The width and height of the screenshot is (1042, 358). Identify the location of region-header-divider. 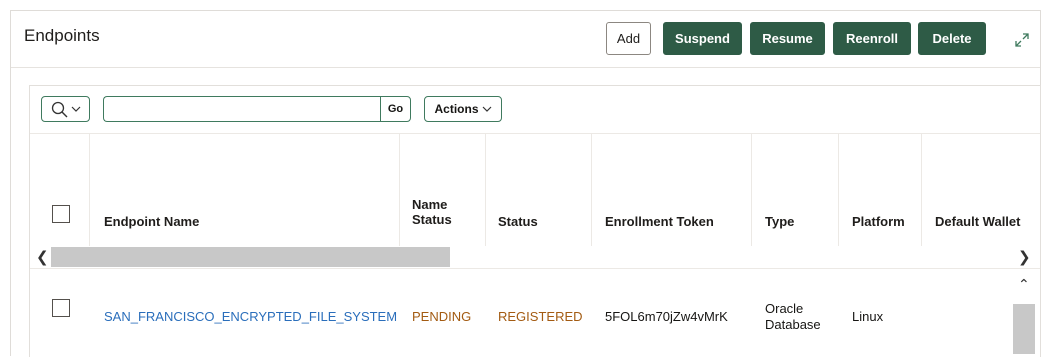
(525, 67).